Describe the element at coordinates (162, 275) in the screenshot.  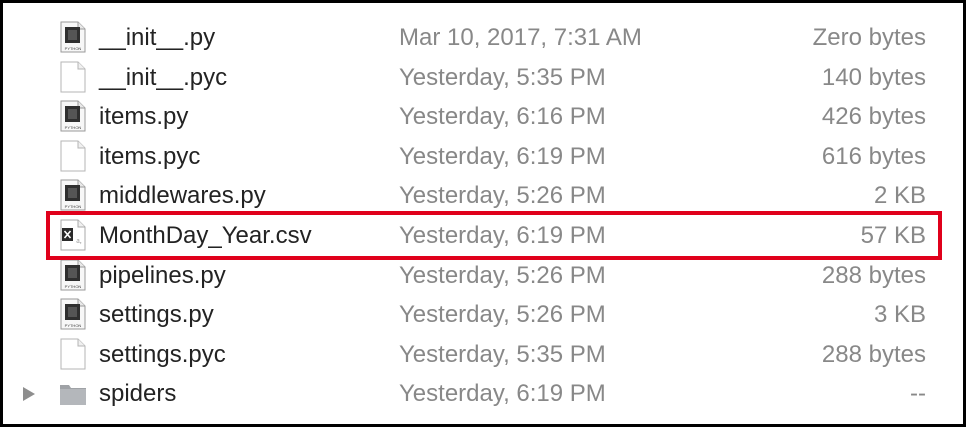
I see `file-name: pipelines.py` at that location.